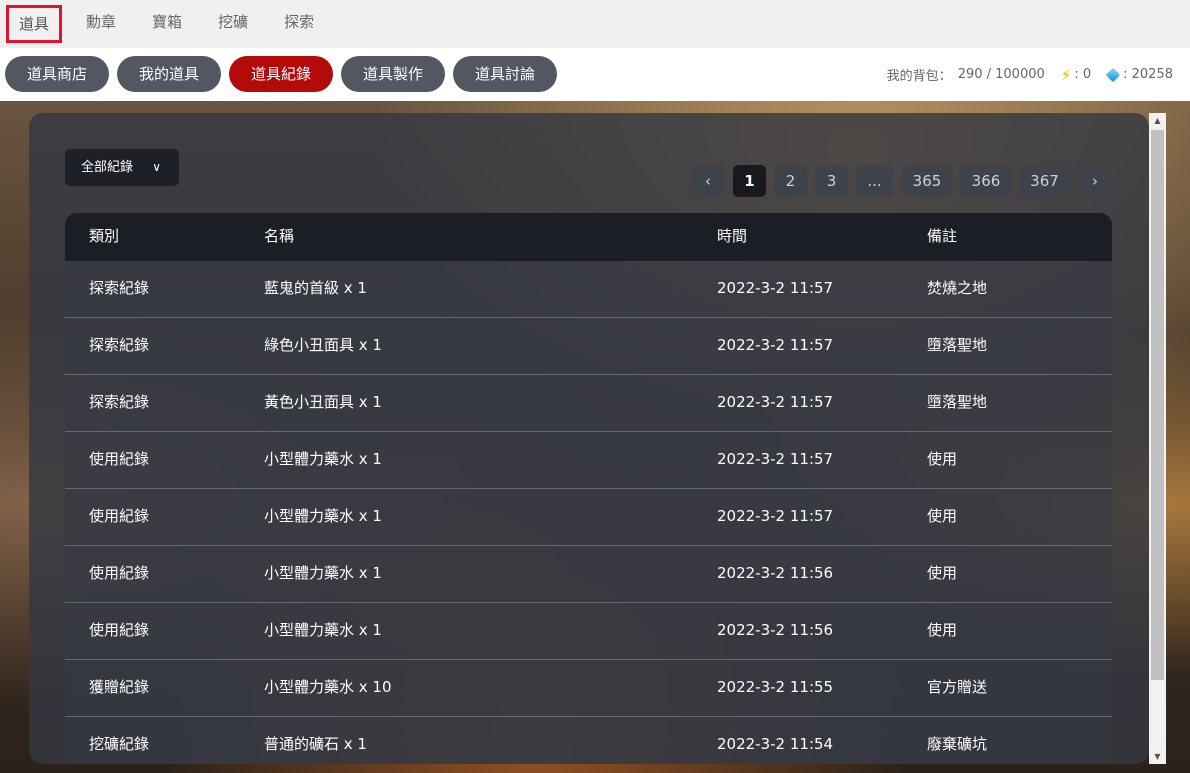 Image resolution: width=1190 pixels, height=773 pixels. What do you see at coordinates (732, 236) in the screenshot?
I see `header-time: 時間` at bounding box center [732, 236].